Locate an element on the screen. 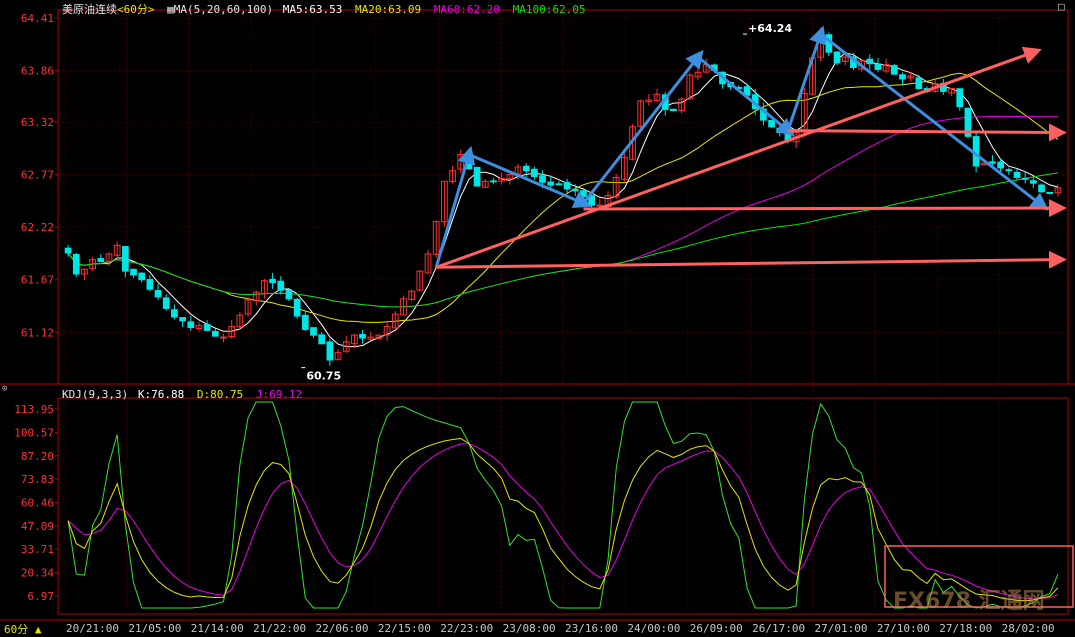 Image resolution: width=1075 pixels, height=637 pixels. x-tick-label: 22/06:00 is located at coordinates (342, 628).